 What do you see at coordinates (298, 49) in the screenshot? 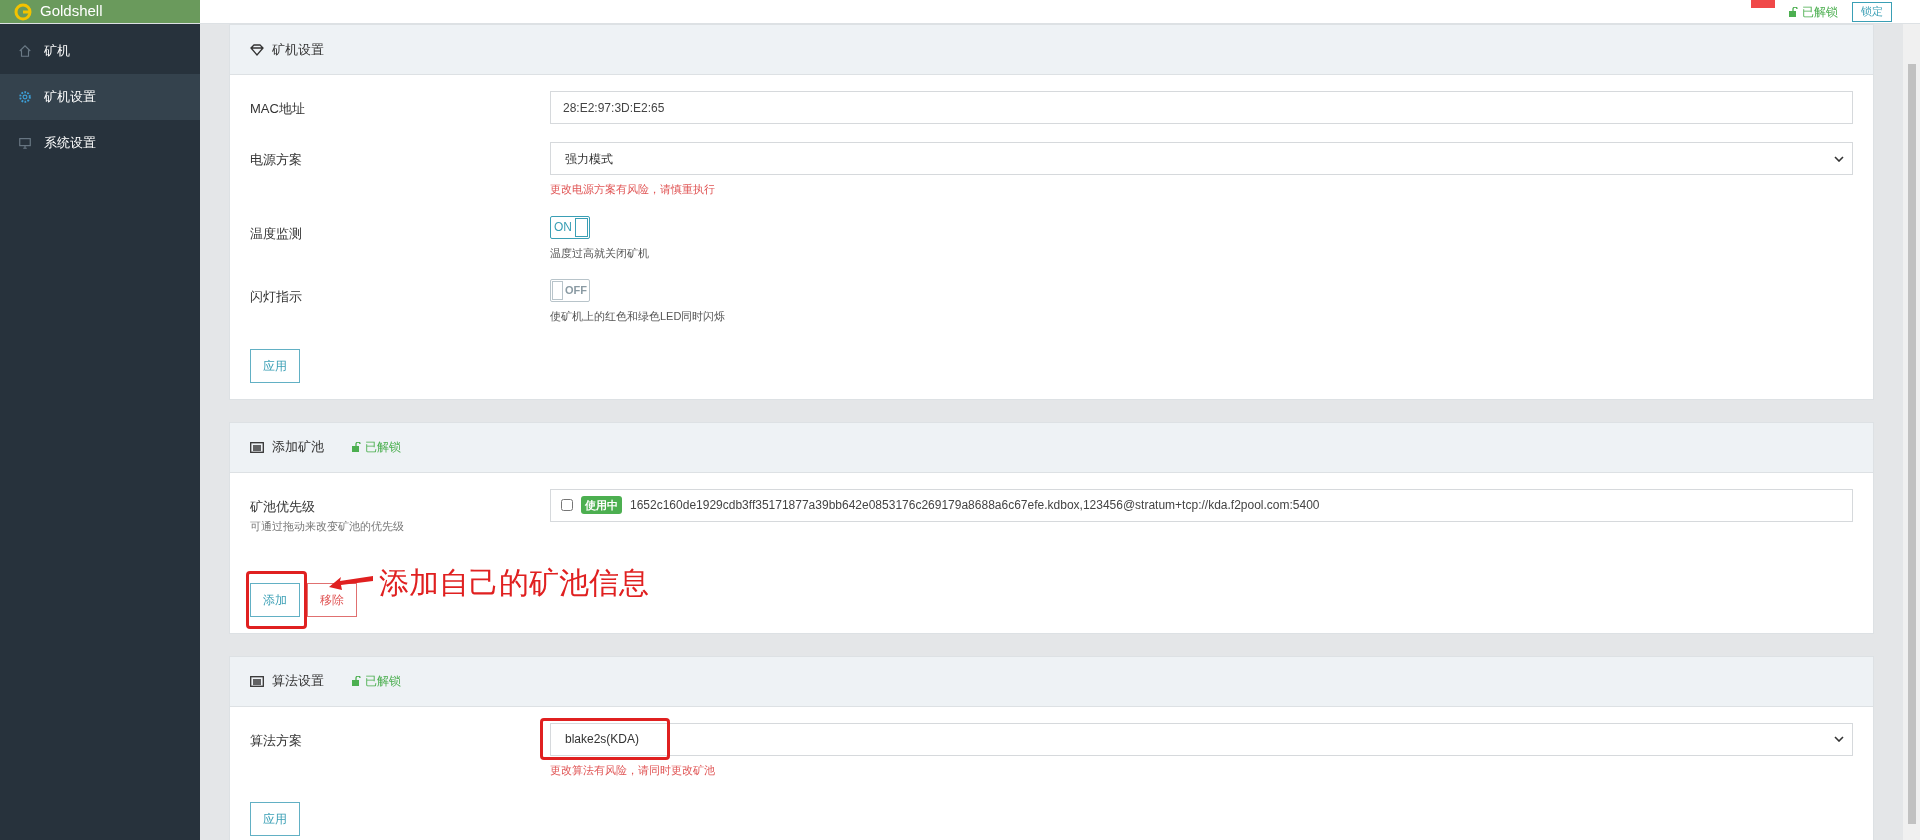
I see `section-title: 矿机设置` at bounding box center [298, 49].